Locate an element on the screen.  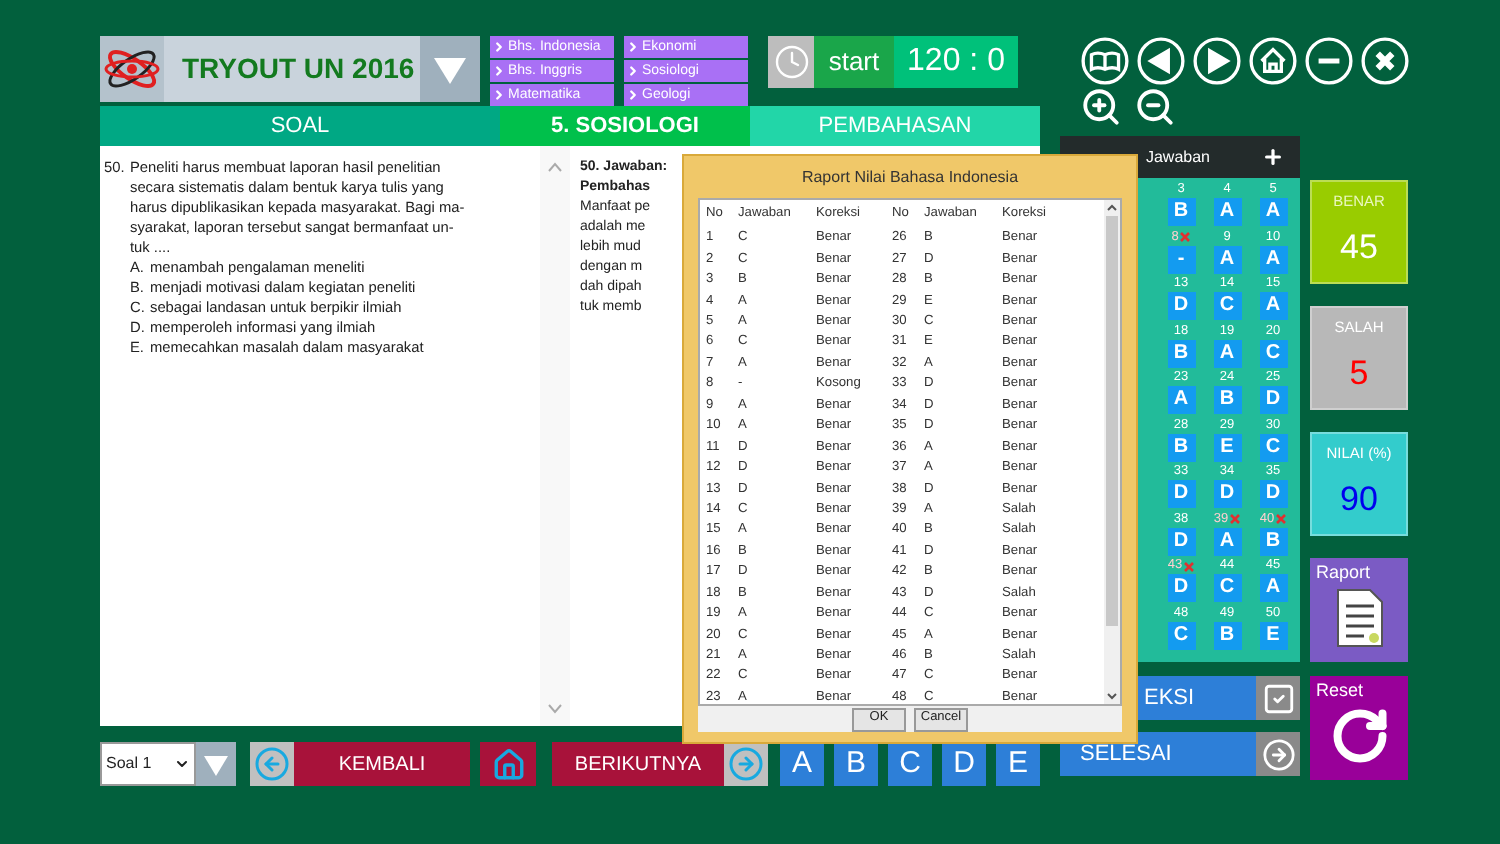
score-value: 5 is located at coordinates (1359, 374).